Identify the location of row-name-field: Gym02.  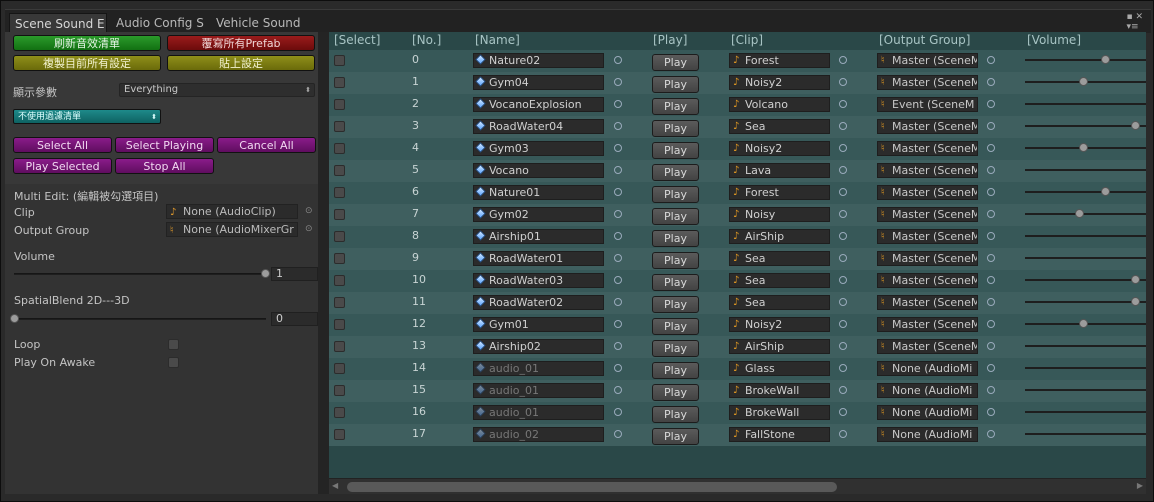
(538, 214).